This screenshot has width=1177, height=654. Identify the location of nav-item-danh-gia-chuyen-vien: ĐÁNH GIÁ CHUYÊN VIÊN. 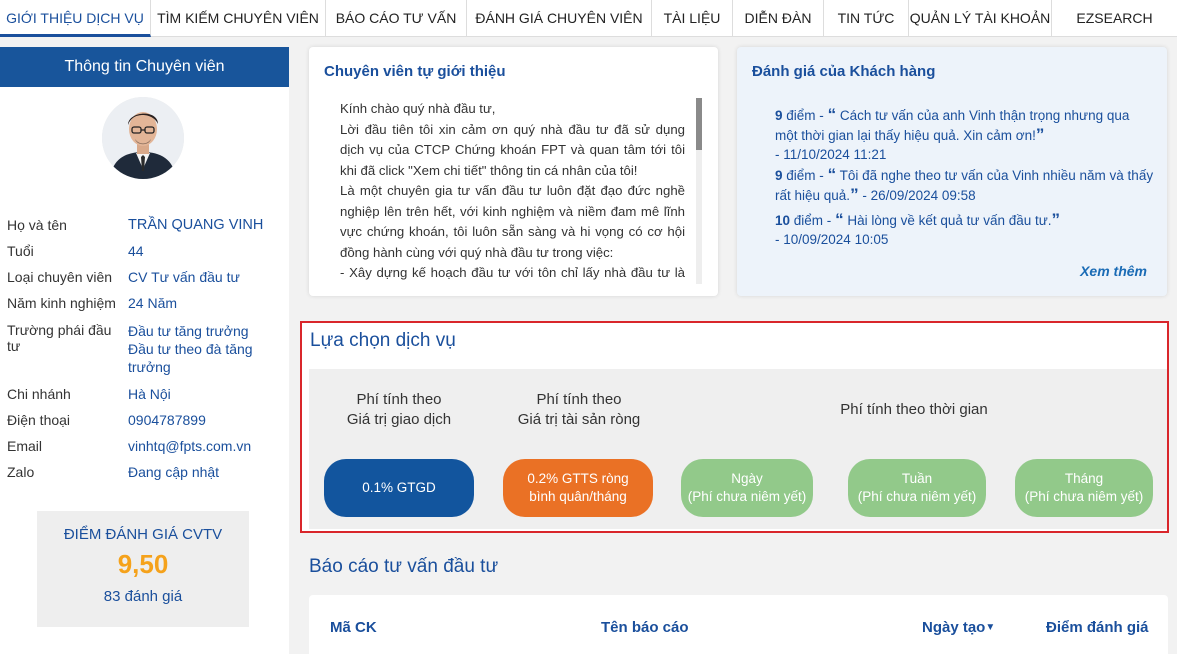
(559, 18).